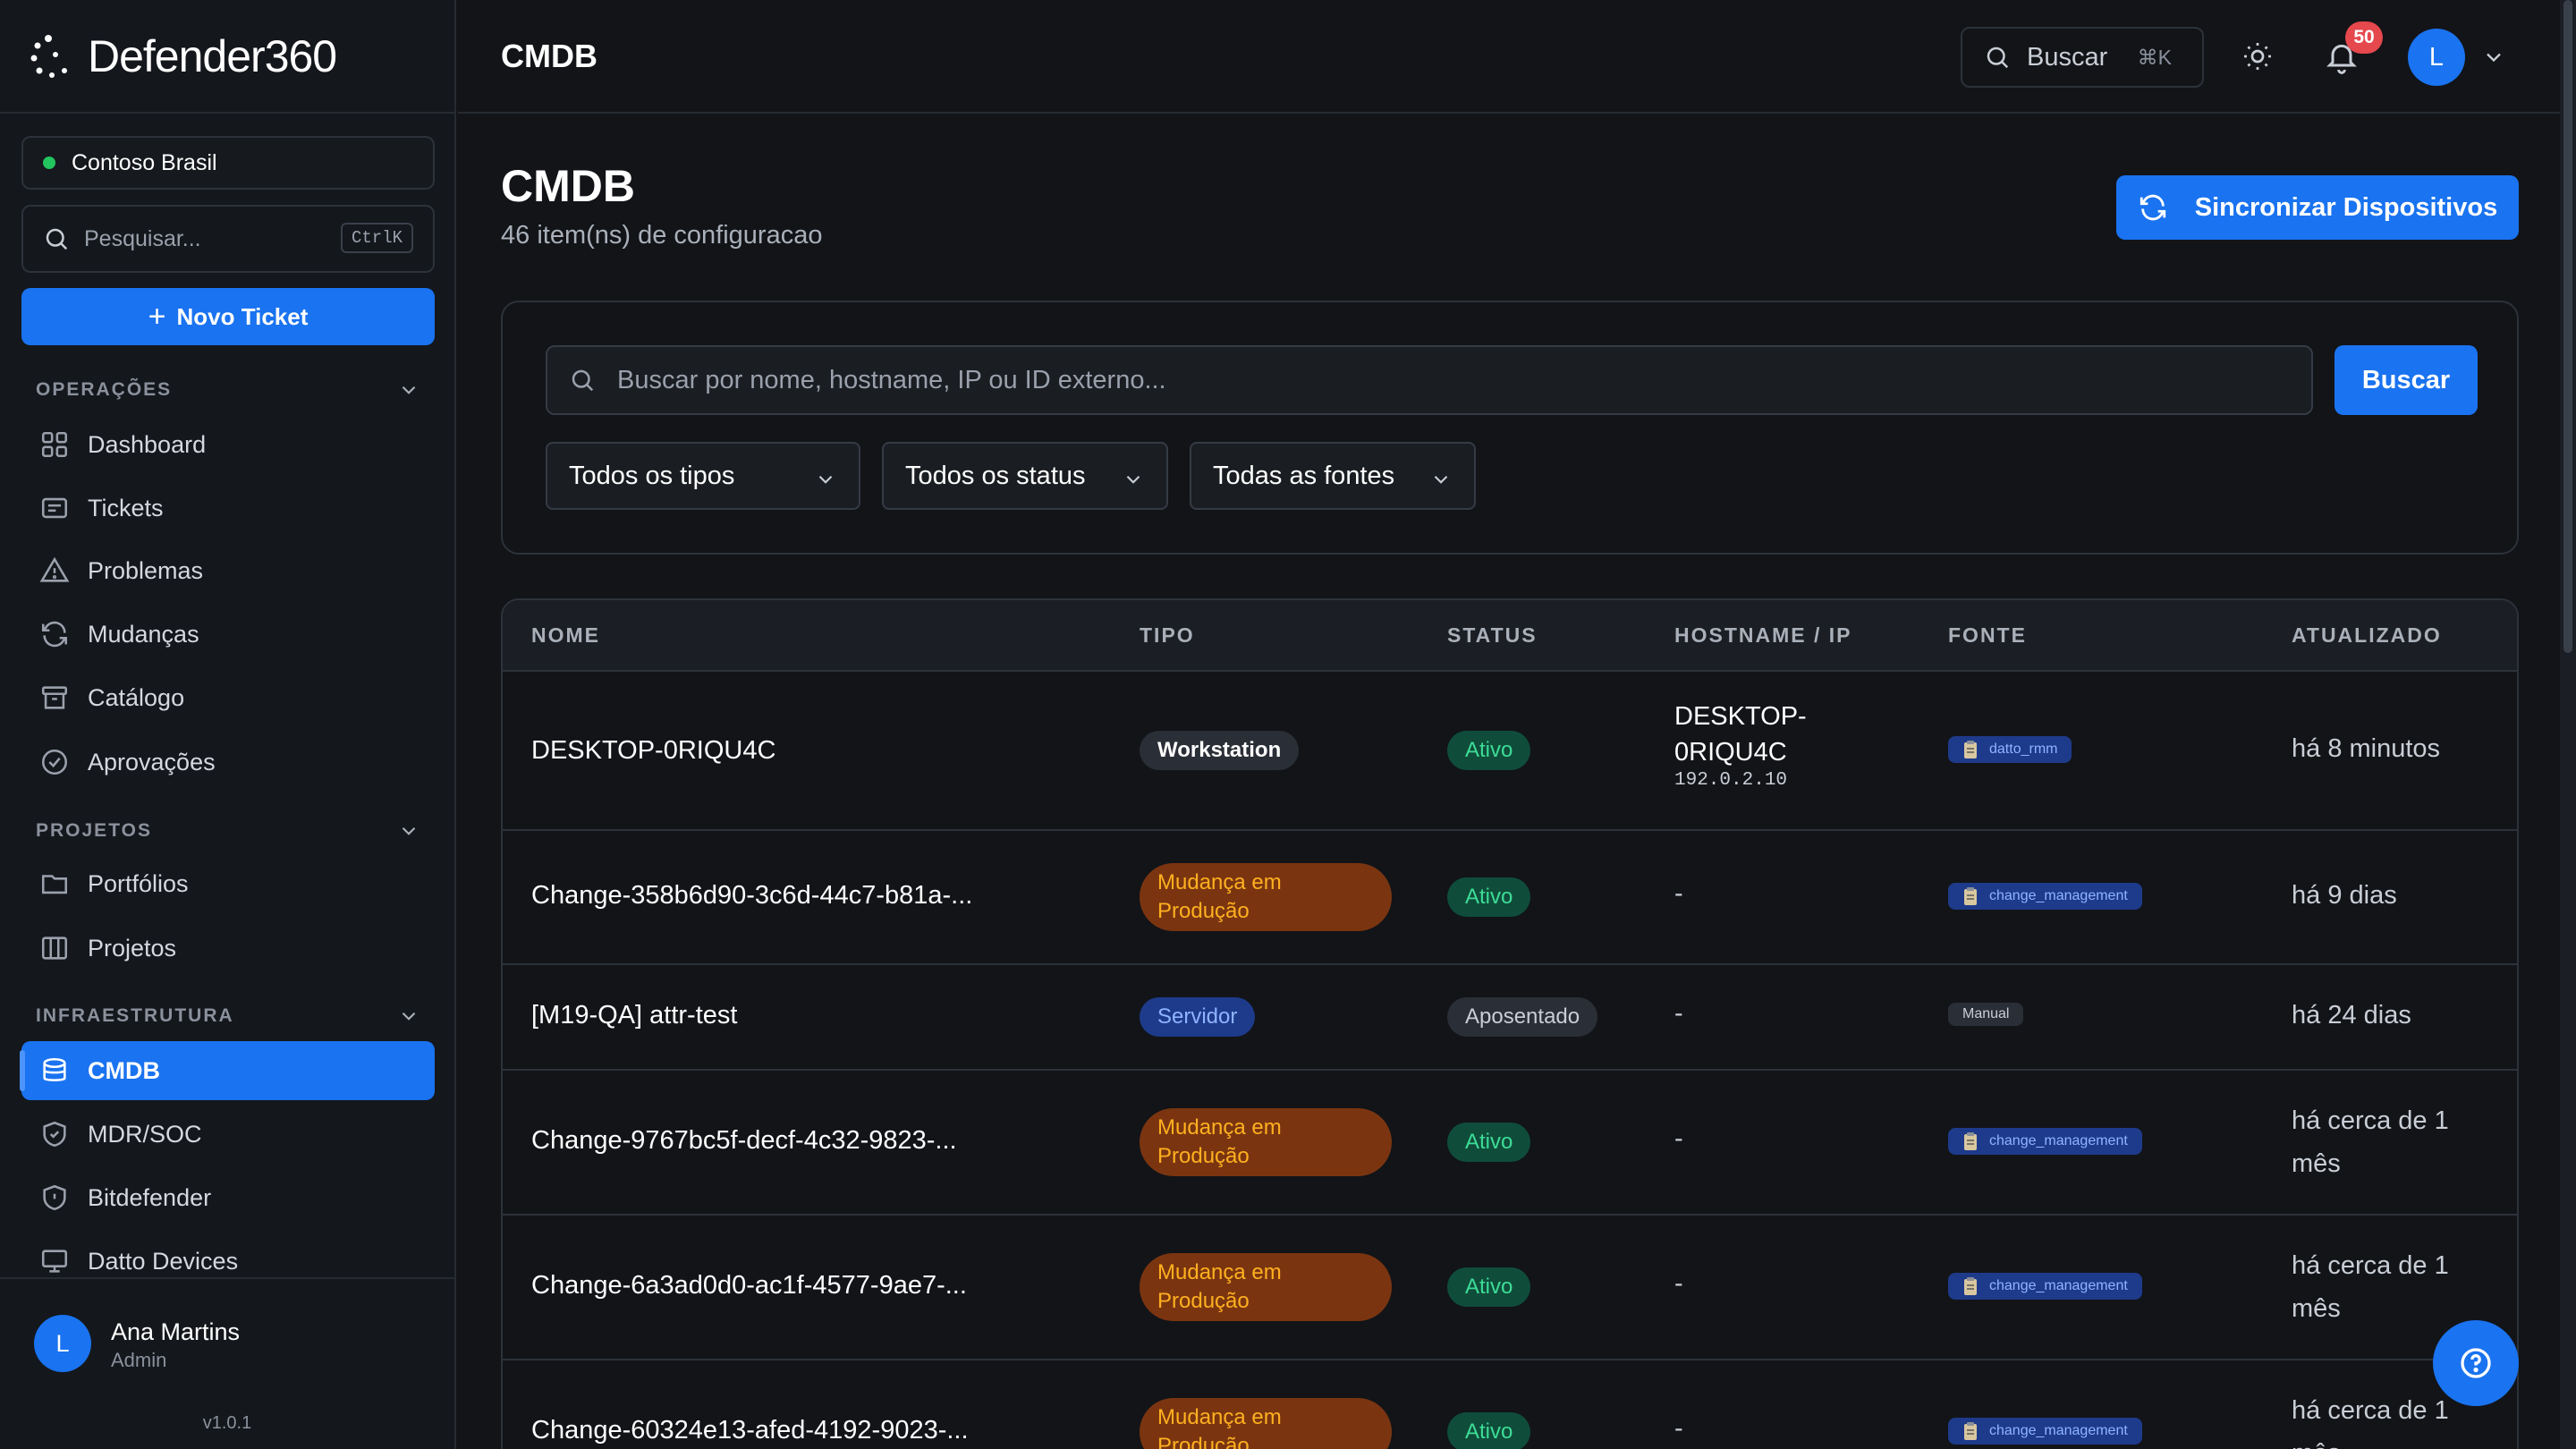  What do you see at coordinates (228, 762) in the screenshot?
I see `sidebar-item-aprovacoes: Aprovações` at bounding box center [228, 762].